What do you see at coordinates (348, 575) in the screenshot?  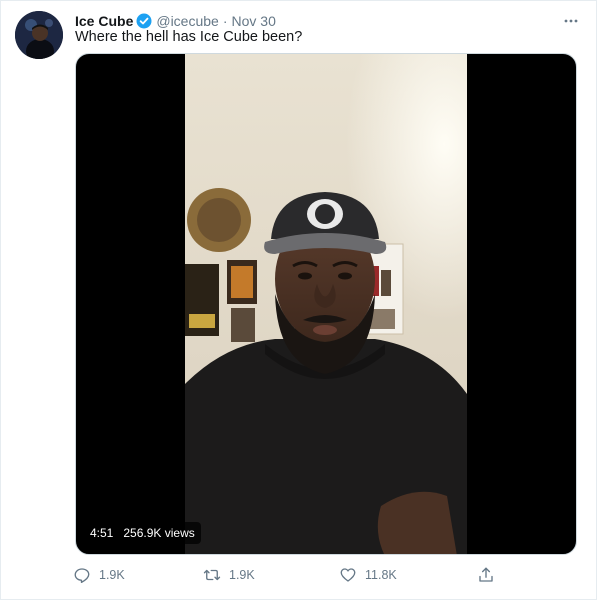 I see `heart-icon` at bounding box center [348, 575].